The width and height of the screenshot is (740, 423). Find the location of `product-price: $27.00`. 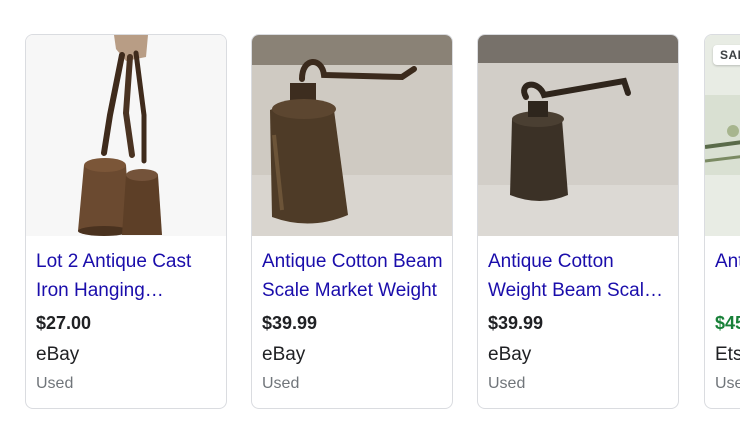

product-price: $27.00 is located at coordinates (64, 323).